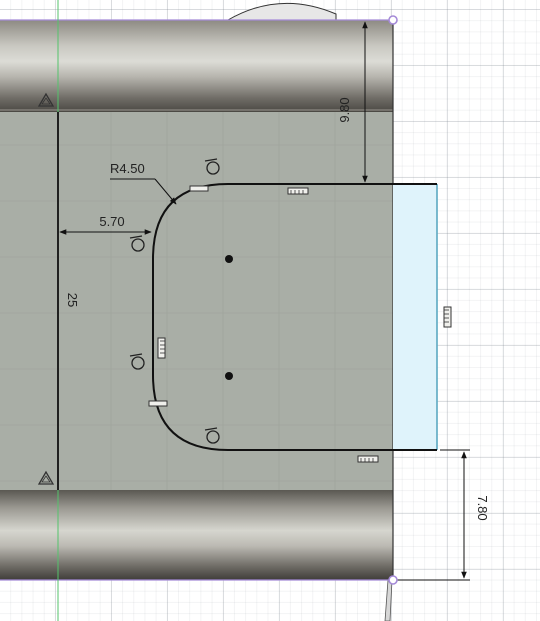 The height and width of the screenshot is (621, 540). Describe the element at coordinates (281, 11) in the screenshot. I see `background-body-top` at that location.